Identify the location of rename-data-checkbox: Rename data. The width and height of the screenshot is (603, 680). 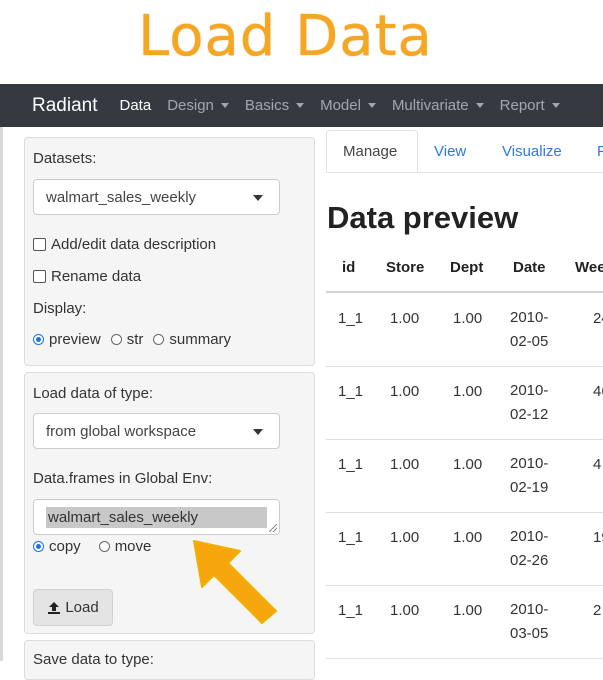
(87, 276).